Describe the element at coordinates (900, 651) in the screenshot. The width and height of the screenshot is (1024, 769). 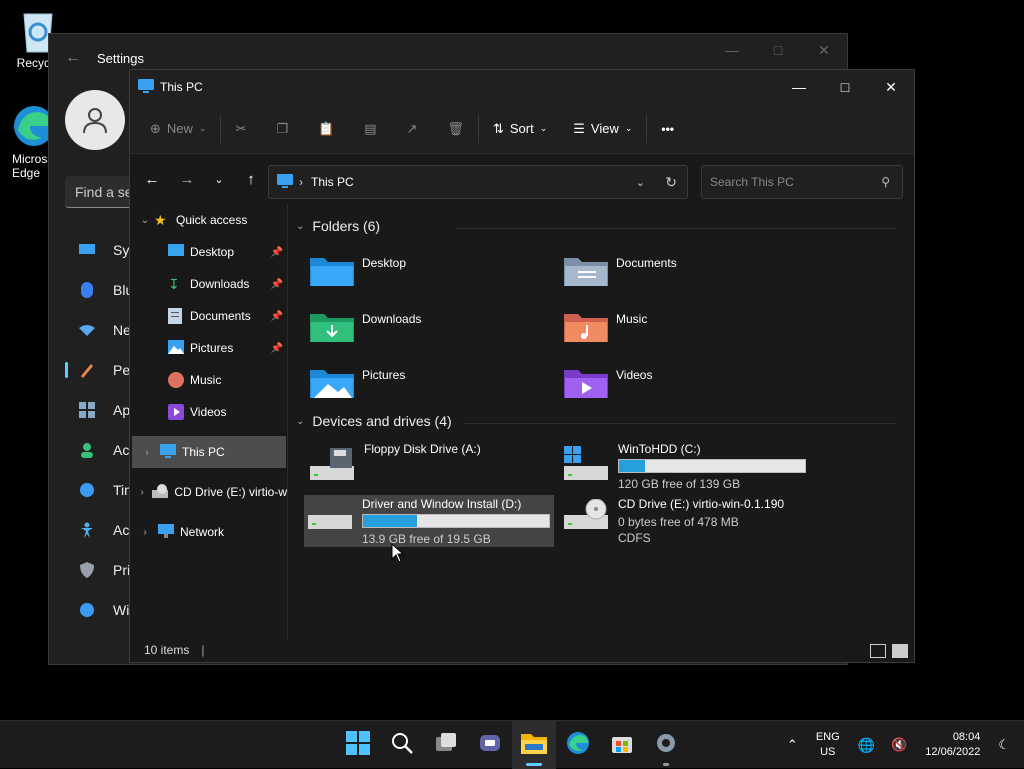
I see `large-icons-view-icon` at that location.